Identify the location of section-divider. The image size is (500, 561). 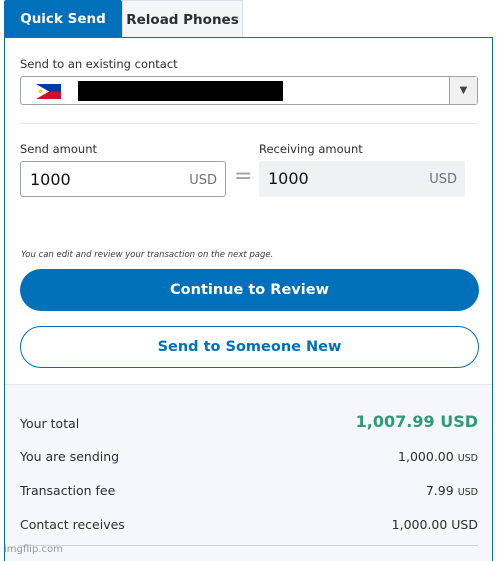
(249, 123).